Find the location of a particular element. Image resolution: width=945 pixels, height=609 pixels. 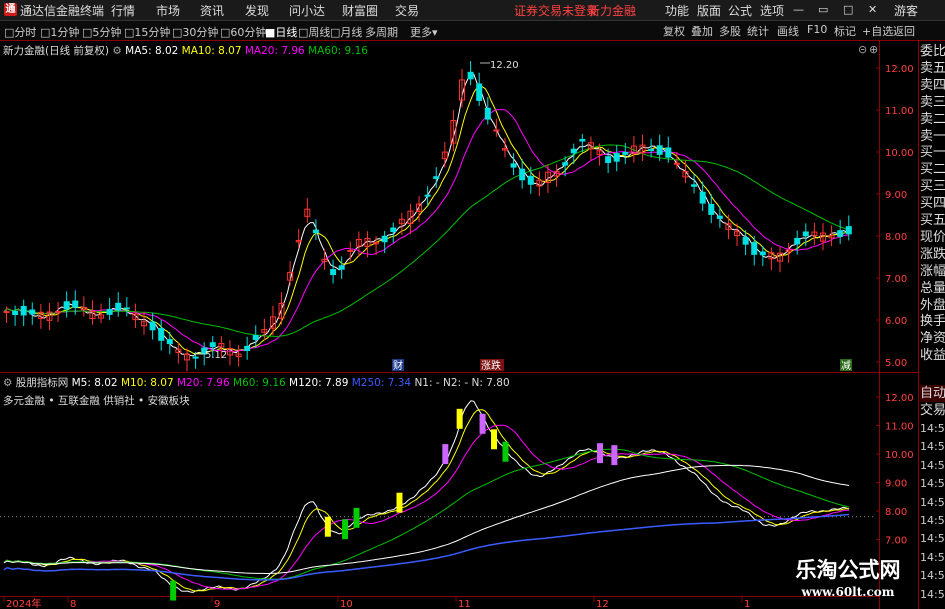

f10-button: F10 is located at coordinates (817, 29).